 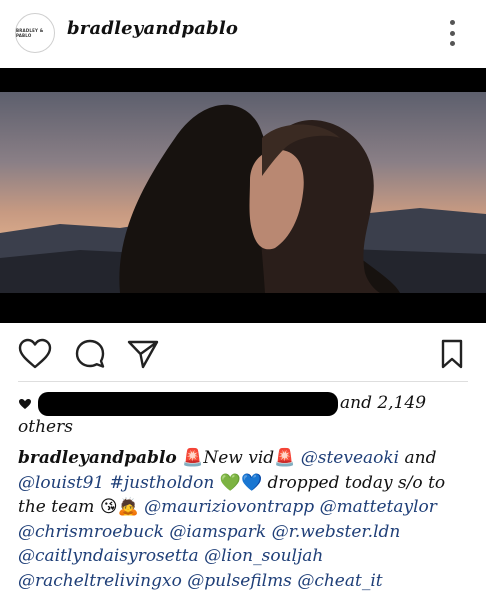 What do you see at coordinates (350, 458) in the screenshot?
I see `mention-link: @steveaoki` at bounding box center [350, 458].